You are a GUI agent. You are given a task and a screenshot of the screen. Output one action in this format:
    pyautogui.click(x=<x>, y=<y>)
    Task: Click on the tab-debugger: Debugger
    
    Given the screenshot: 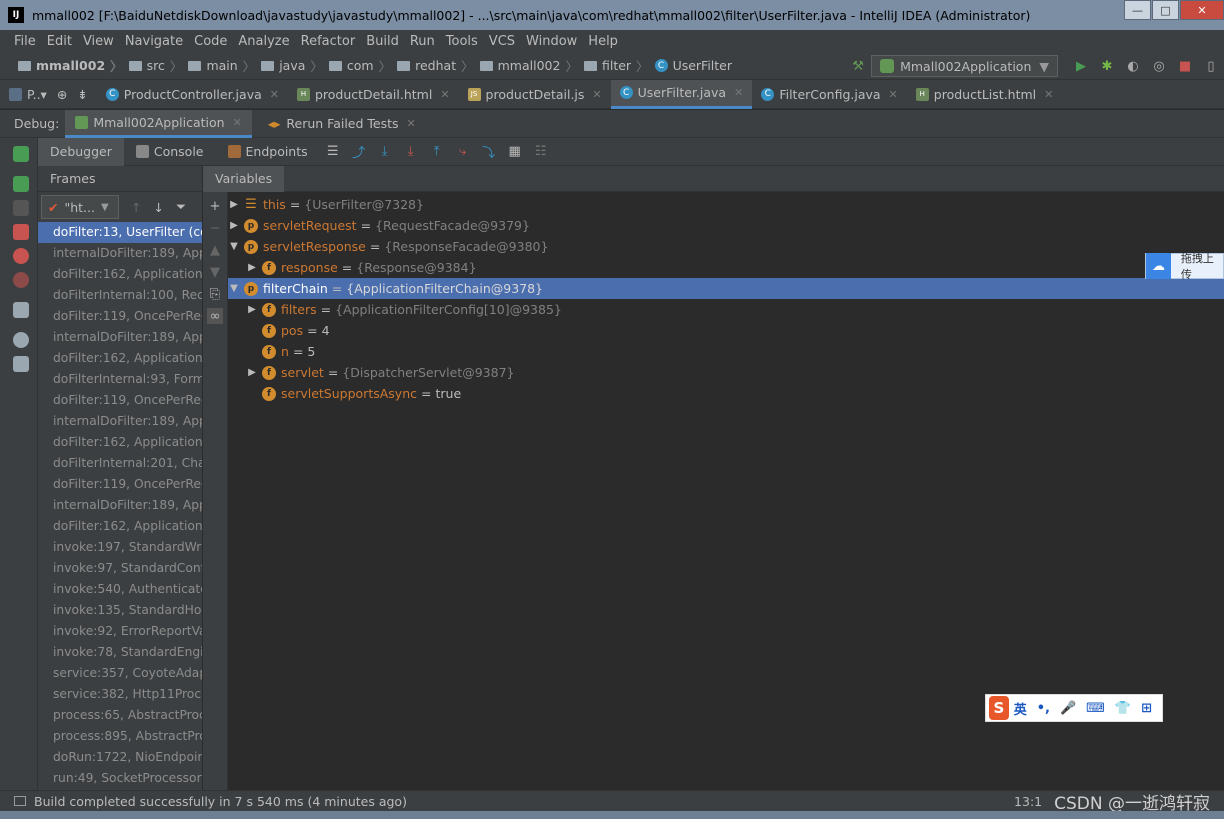 What is the action you would take?
    pyautogui.click(x=81, y=151)
    